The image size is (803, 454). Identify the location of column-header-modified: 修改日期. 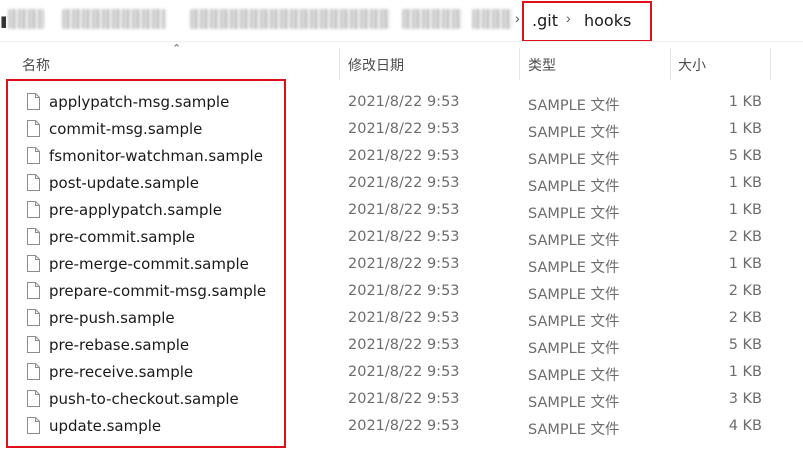
(376, 65).